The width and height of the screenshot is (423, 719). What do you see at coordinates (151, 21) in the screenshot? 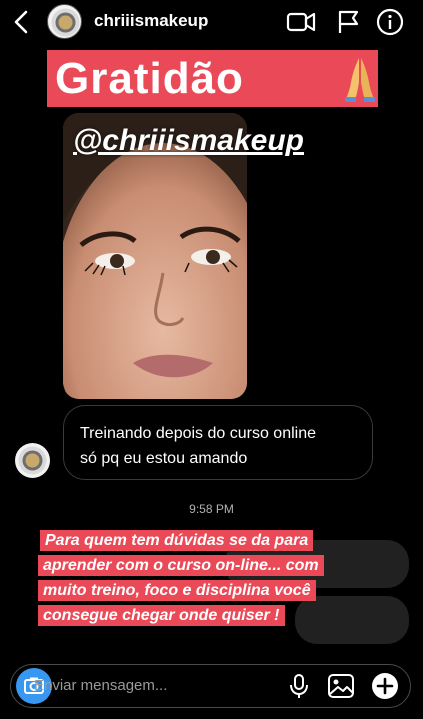
I see `chat-username: chriiismakeup` at bounding box center [151, 21].